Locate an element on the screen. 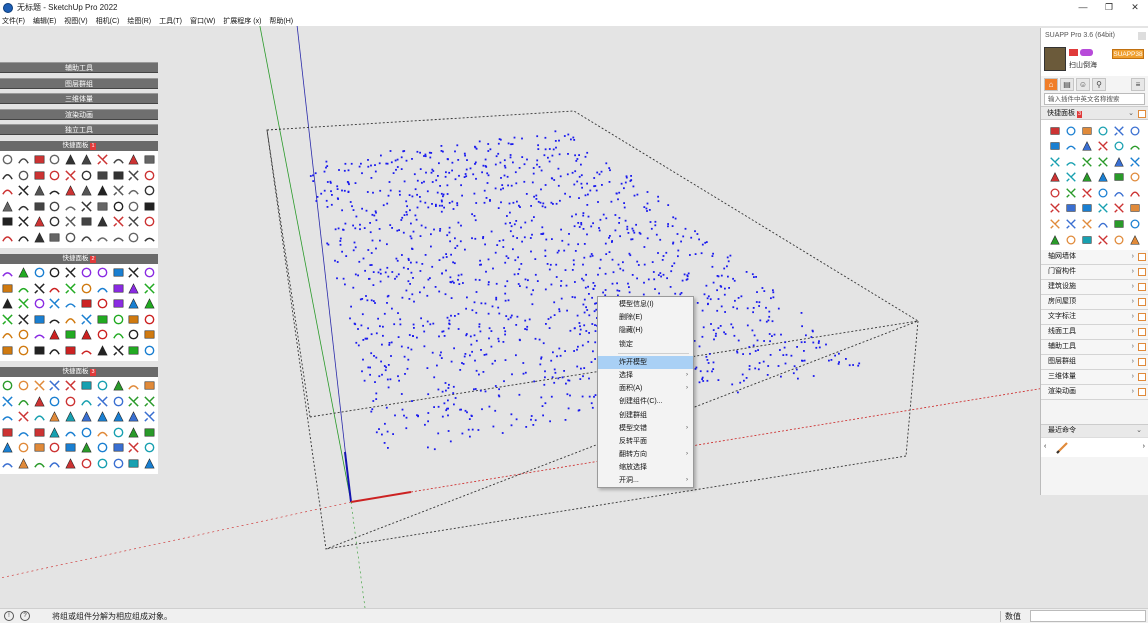 This screenshot has height=623, width=1148. suapp-category-item: 辅助工具 › is located at coordinates (1094, 347).